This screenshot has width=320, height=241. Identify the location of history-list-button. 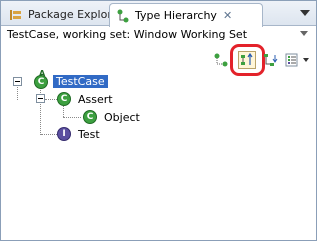
(292, 60).